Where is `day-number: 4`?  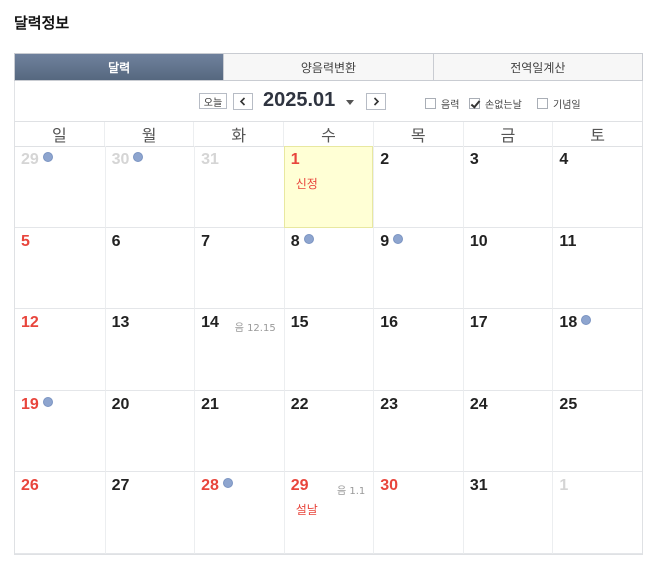
day-number: 4 is located at coordinates (563, 160).